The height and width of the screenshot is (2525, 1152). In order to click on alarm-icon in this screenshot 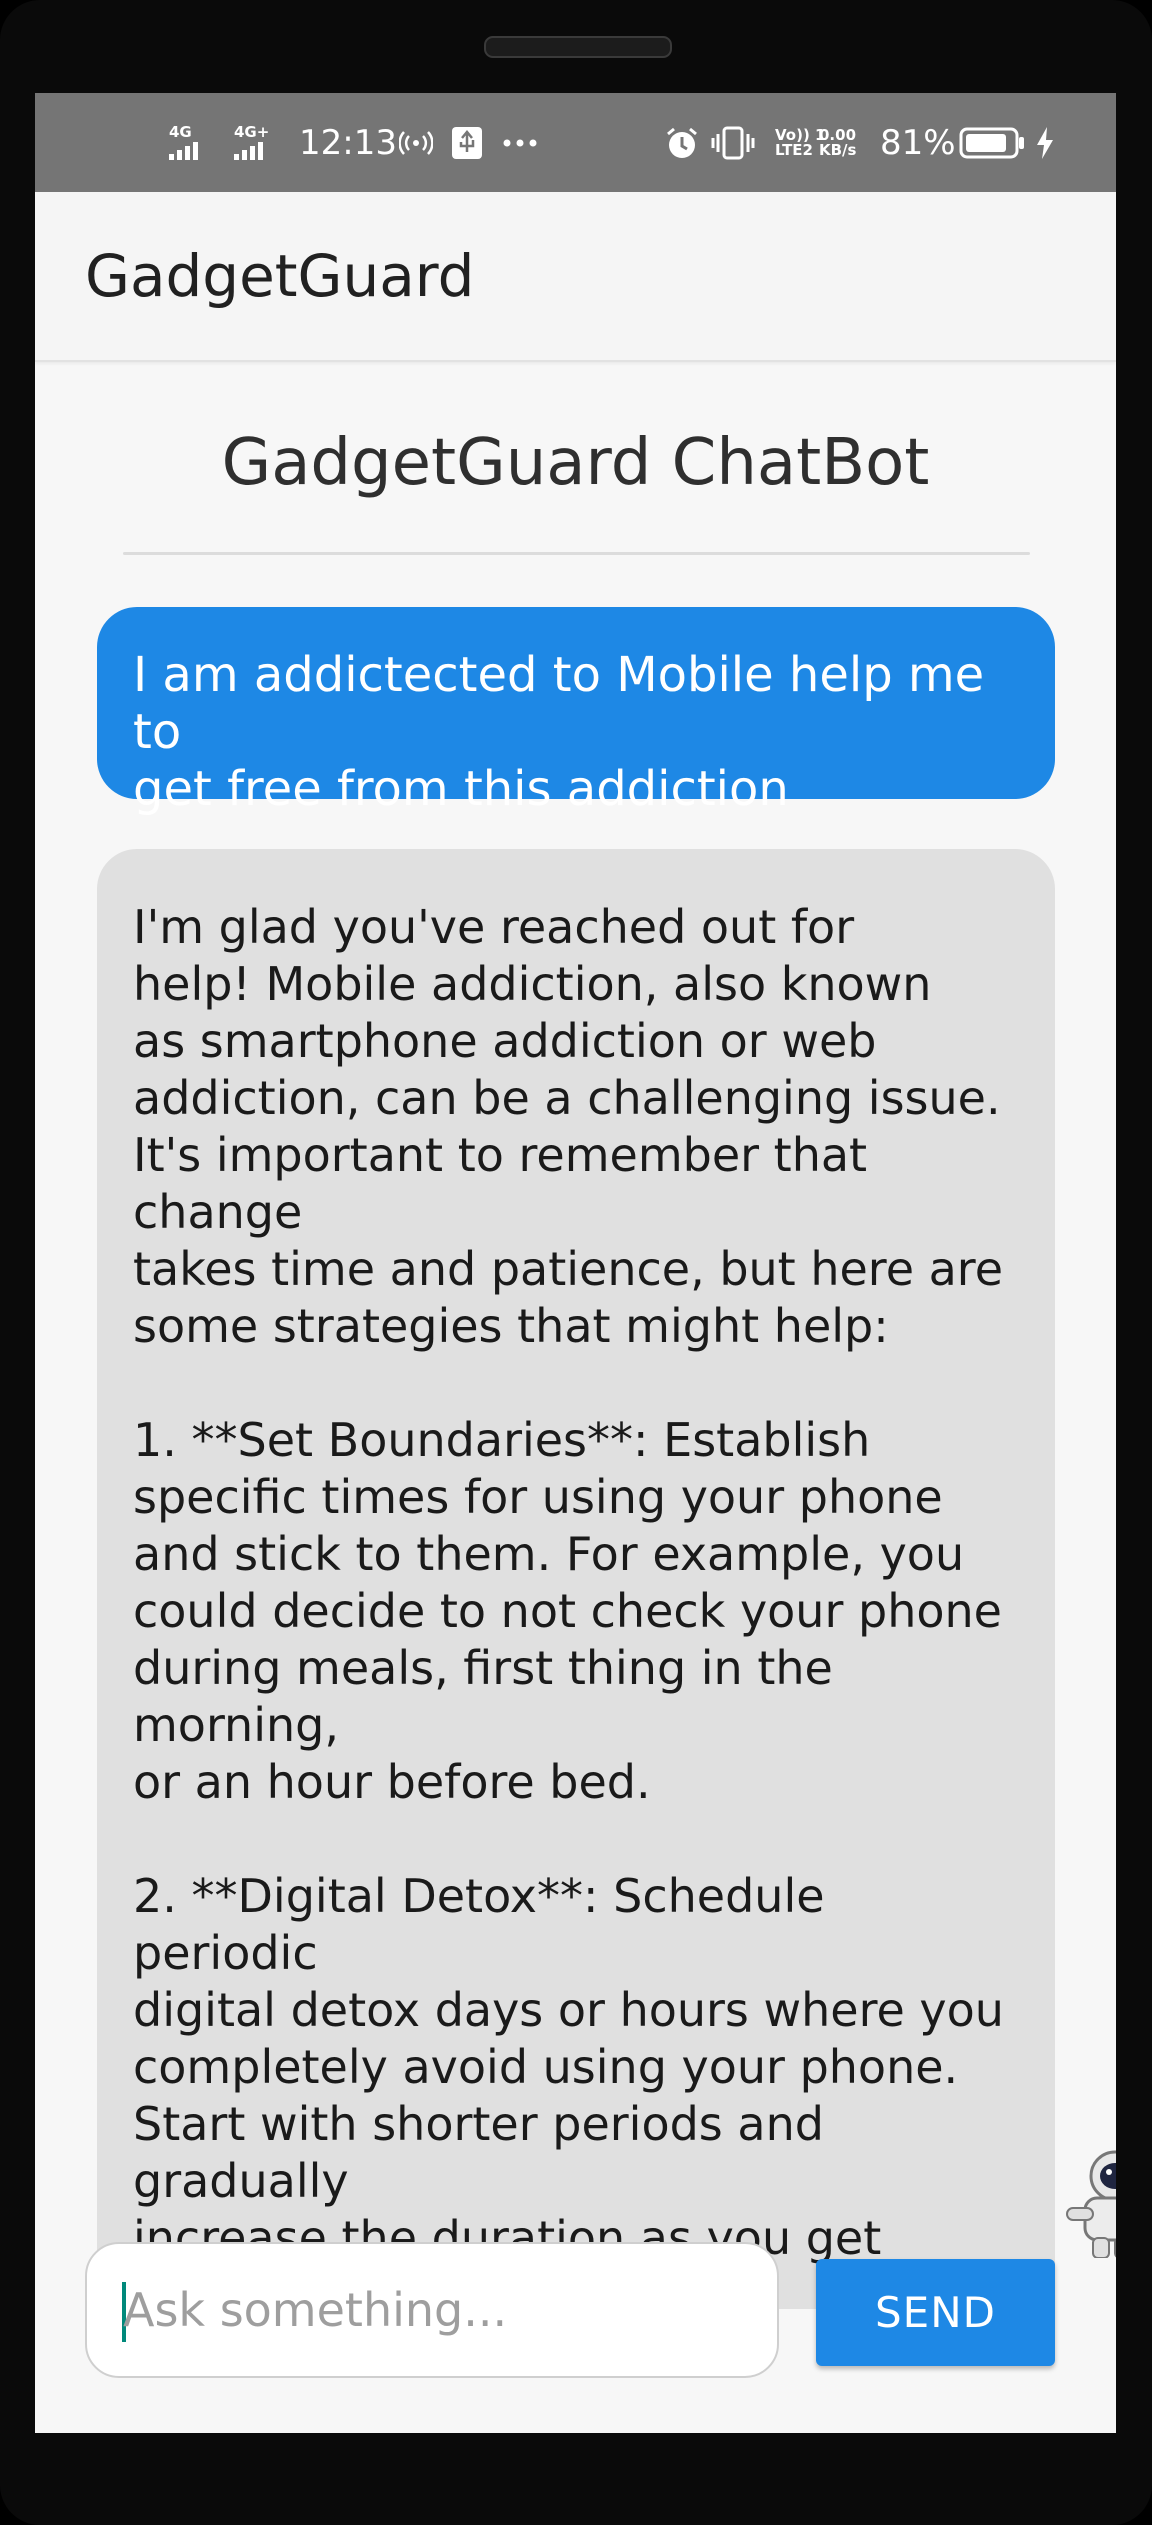, I will do `click(682, 142)`.